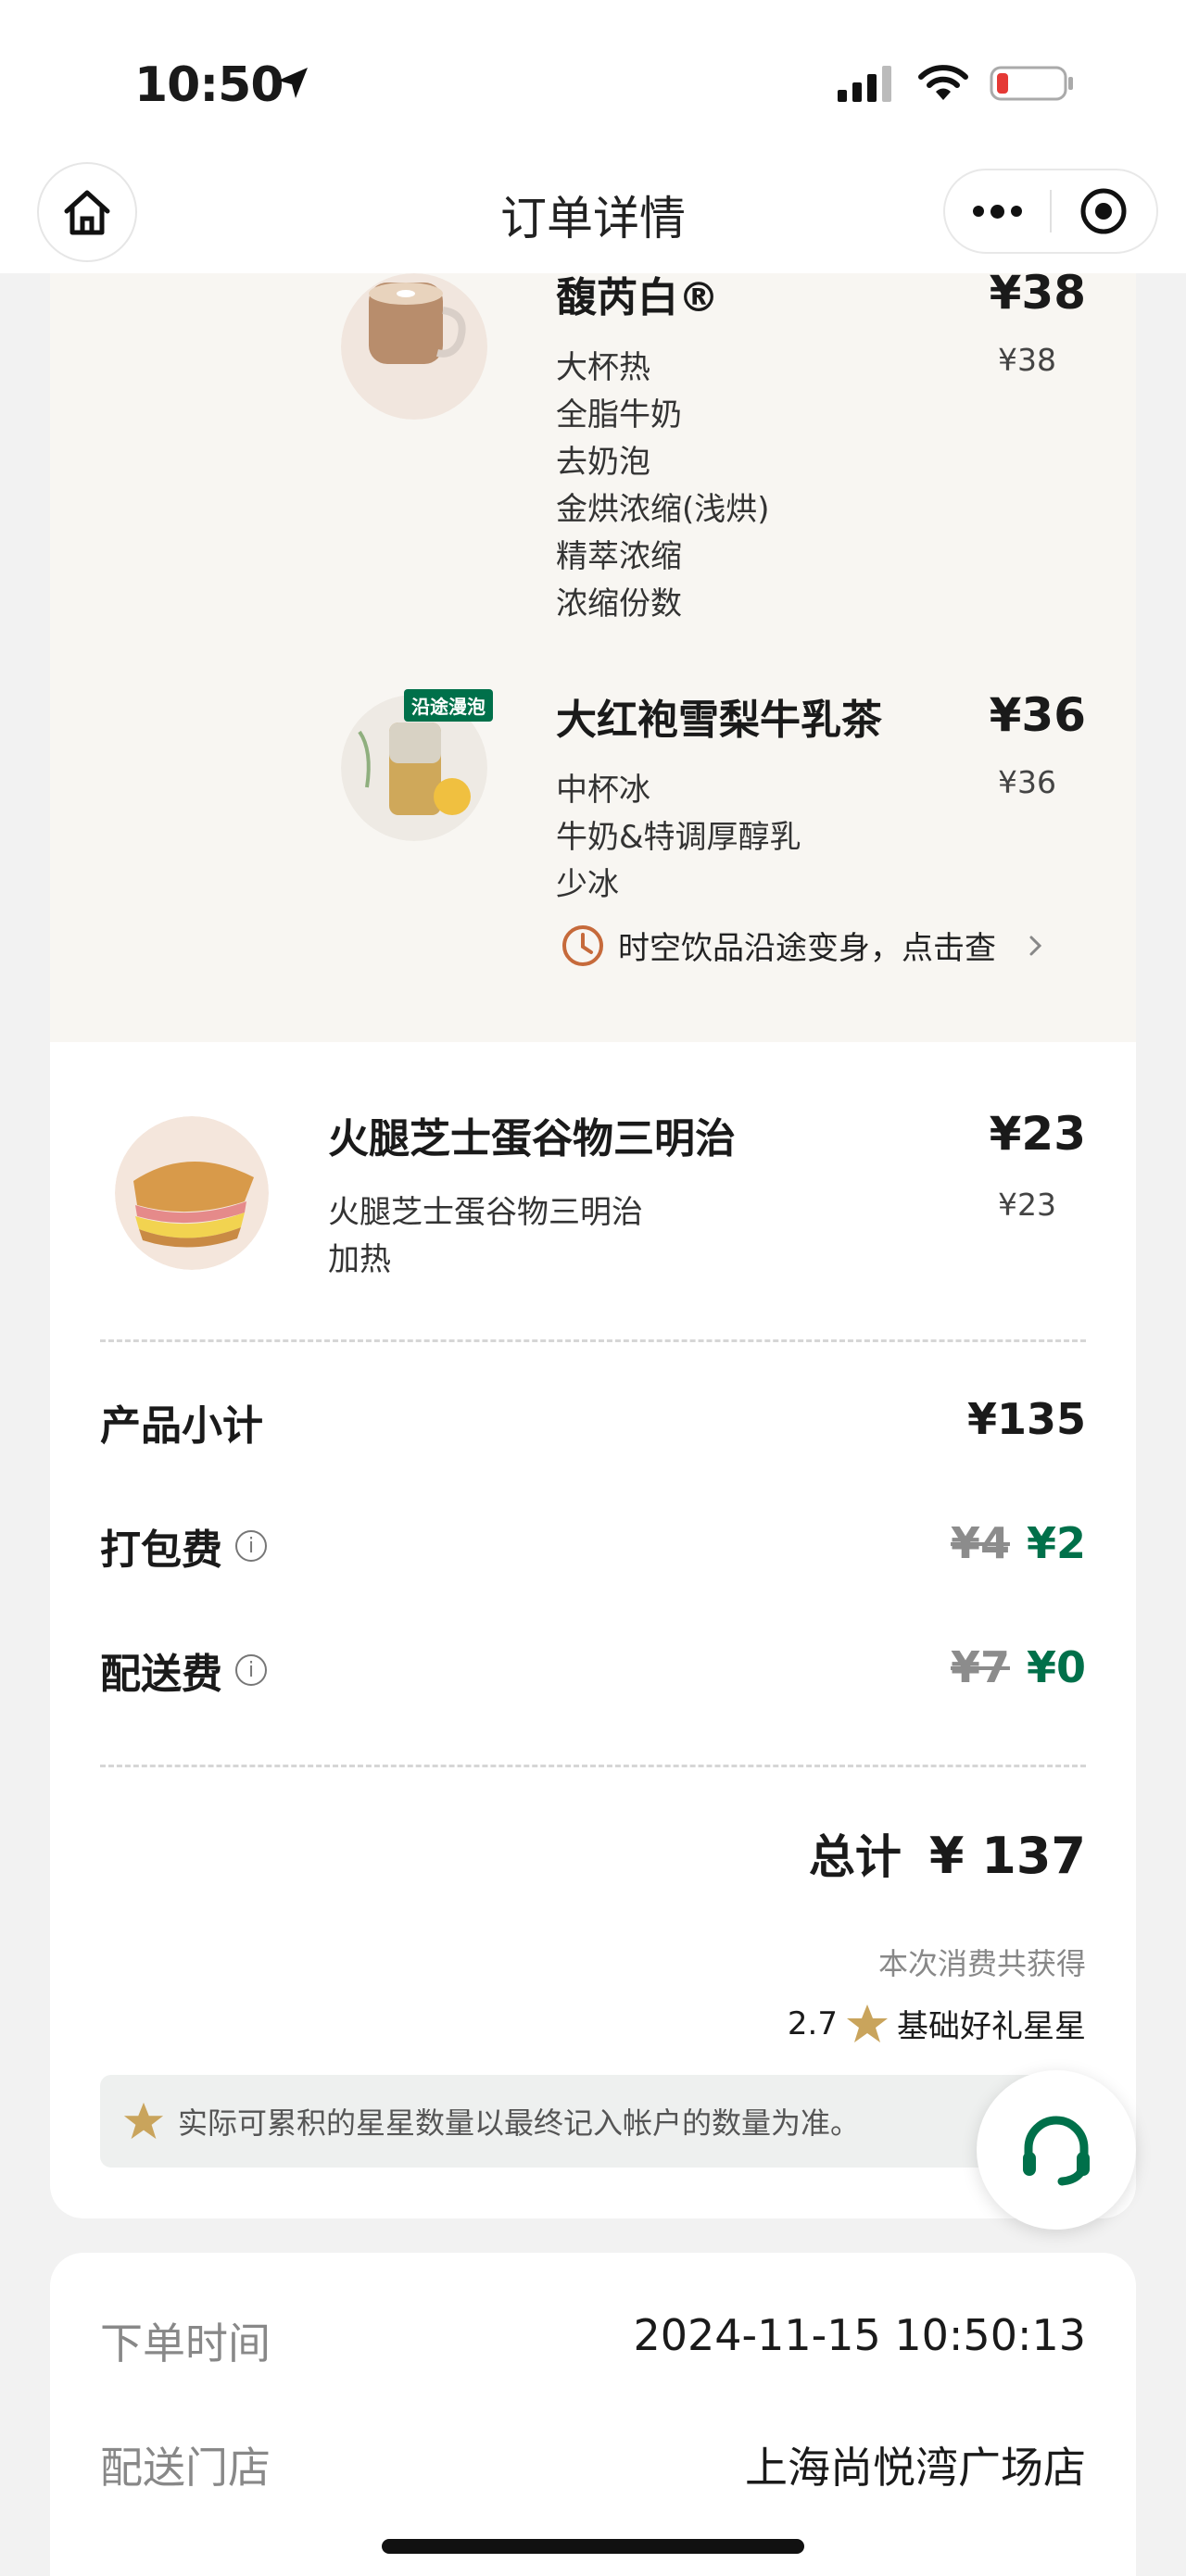 This screenshot has width=1186, height=2576. I want to click on close-miniprogram-button, so click(1104, 211).